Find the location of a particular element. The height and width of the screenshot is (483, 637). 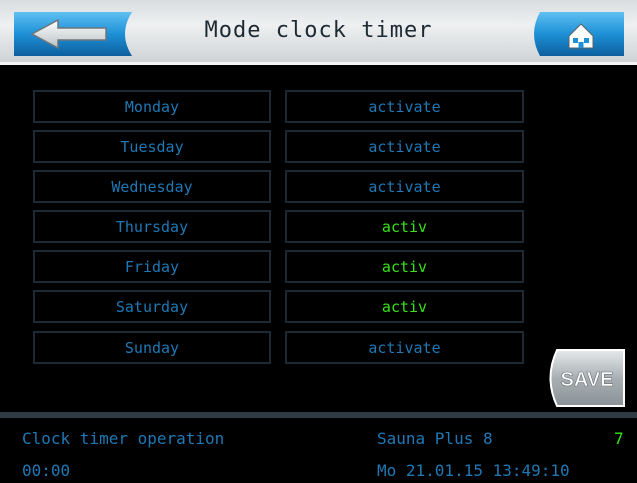

home-icon is located at coordinates (579, 34).